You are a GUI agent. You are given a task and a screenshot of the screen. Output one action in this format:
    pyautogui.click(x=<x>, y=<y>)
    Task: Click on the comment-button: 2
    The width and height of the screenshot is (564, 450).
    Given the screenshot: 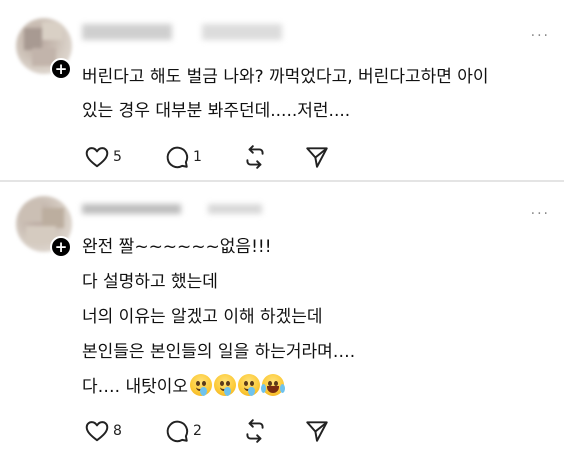 What is the action you would take?
    pyautogui.click(x=183, y=431)
    